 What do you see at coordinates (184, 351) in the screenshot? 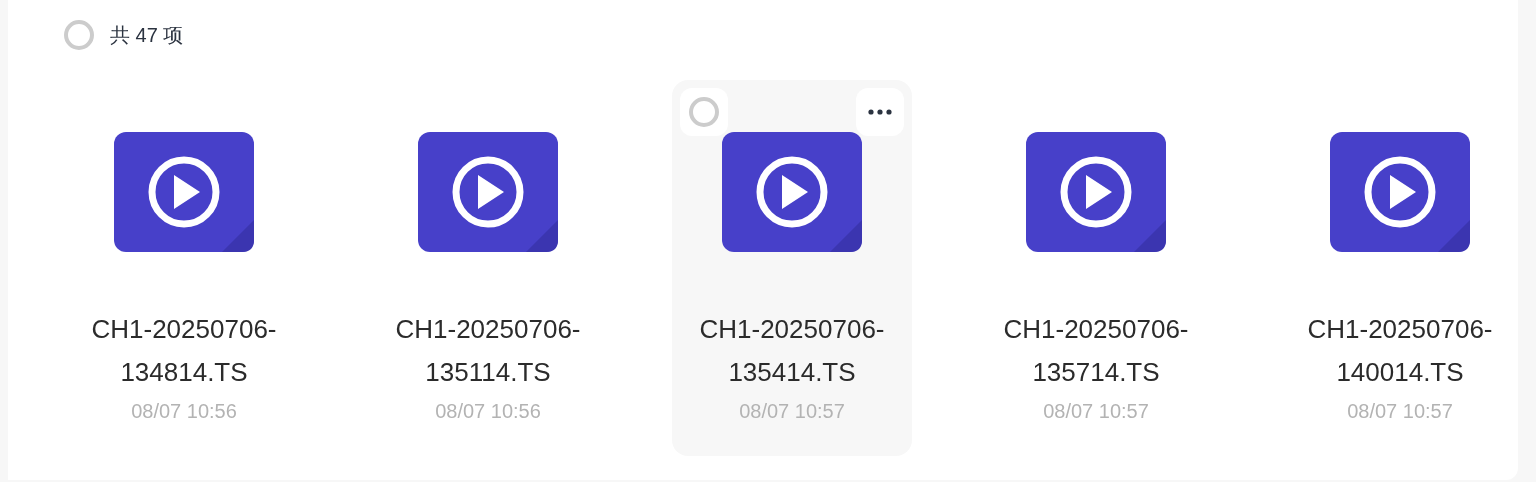
I see `file-name: CH1-20250706-134814.TS` at bounding box center [184, 351].